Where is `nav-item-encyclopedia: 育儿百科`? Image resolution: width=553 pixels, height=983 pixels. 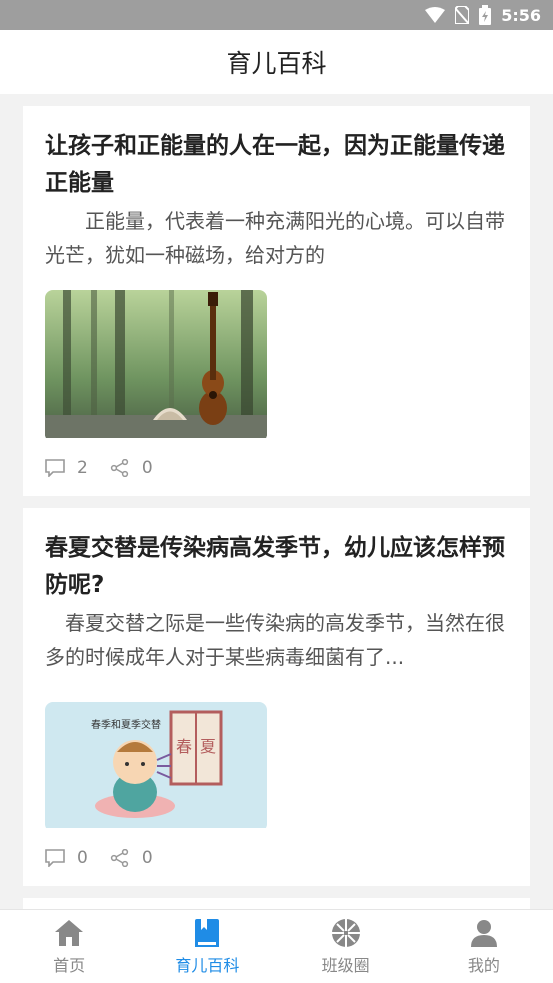
nav-item-encyclopedia: 育儿百科 is located at coordinates (207, 946).